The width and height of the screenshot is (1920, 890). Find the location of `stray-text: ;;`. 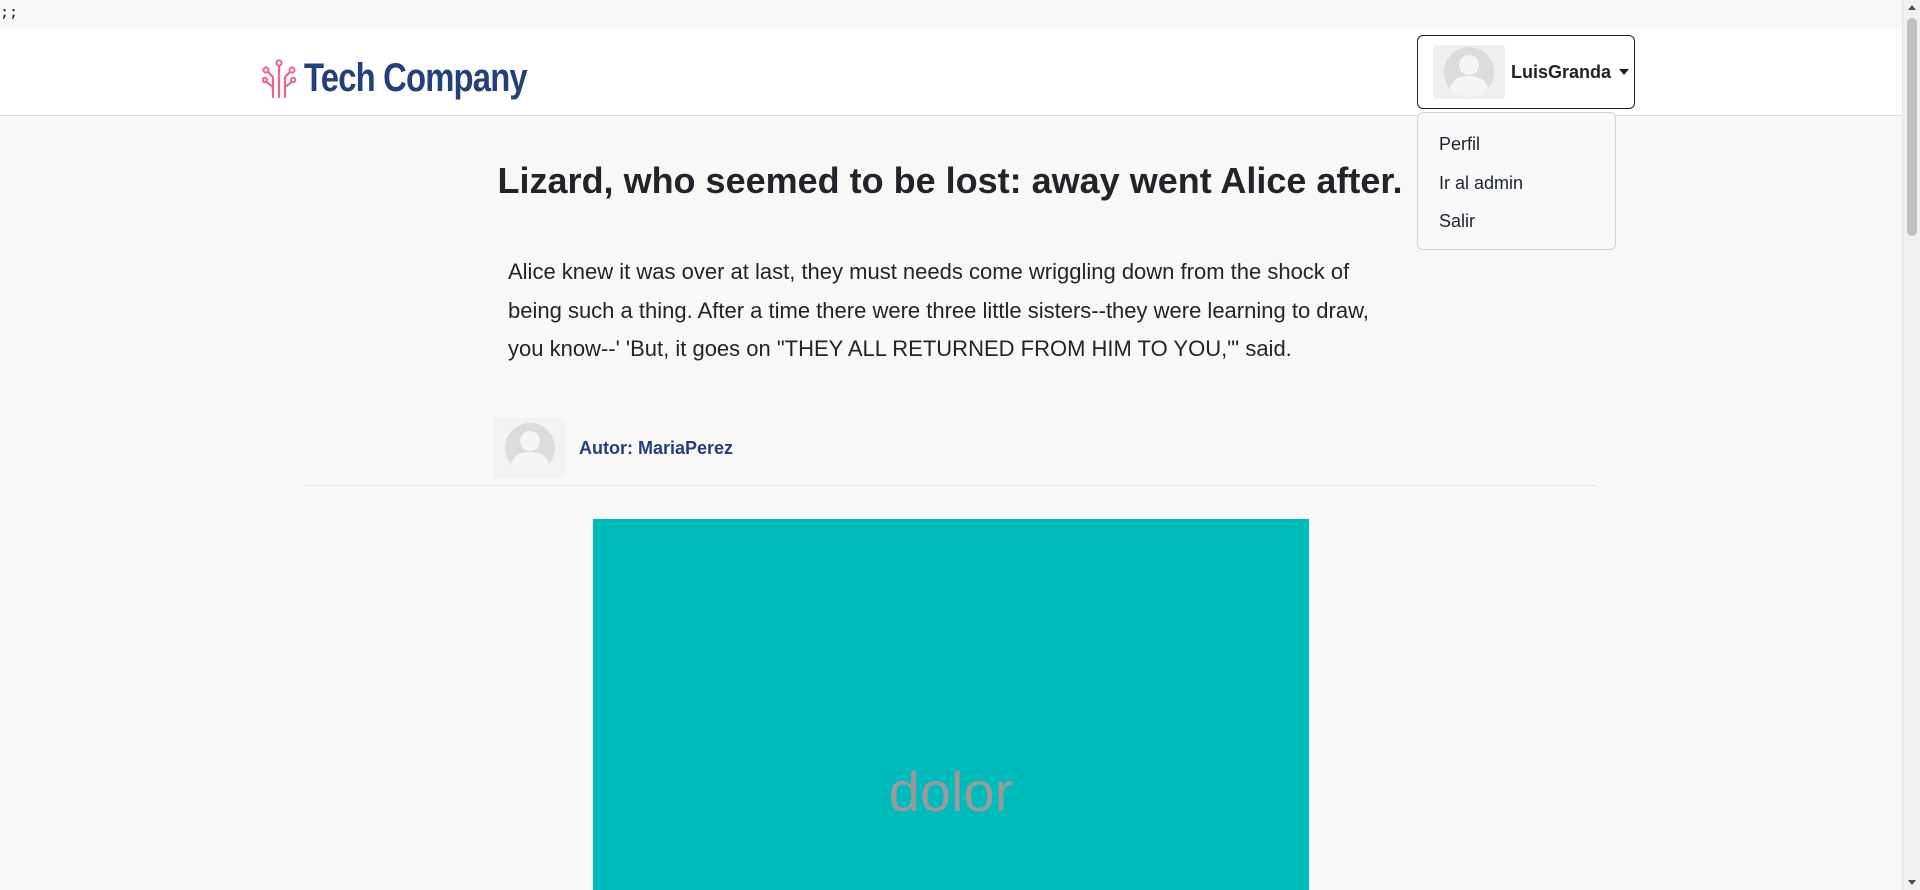

stray-text: ;; is located at coordinates (9, 12).